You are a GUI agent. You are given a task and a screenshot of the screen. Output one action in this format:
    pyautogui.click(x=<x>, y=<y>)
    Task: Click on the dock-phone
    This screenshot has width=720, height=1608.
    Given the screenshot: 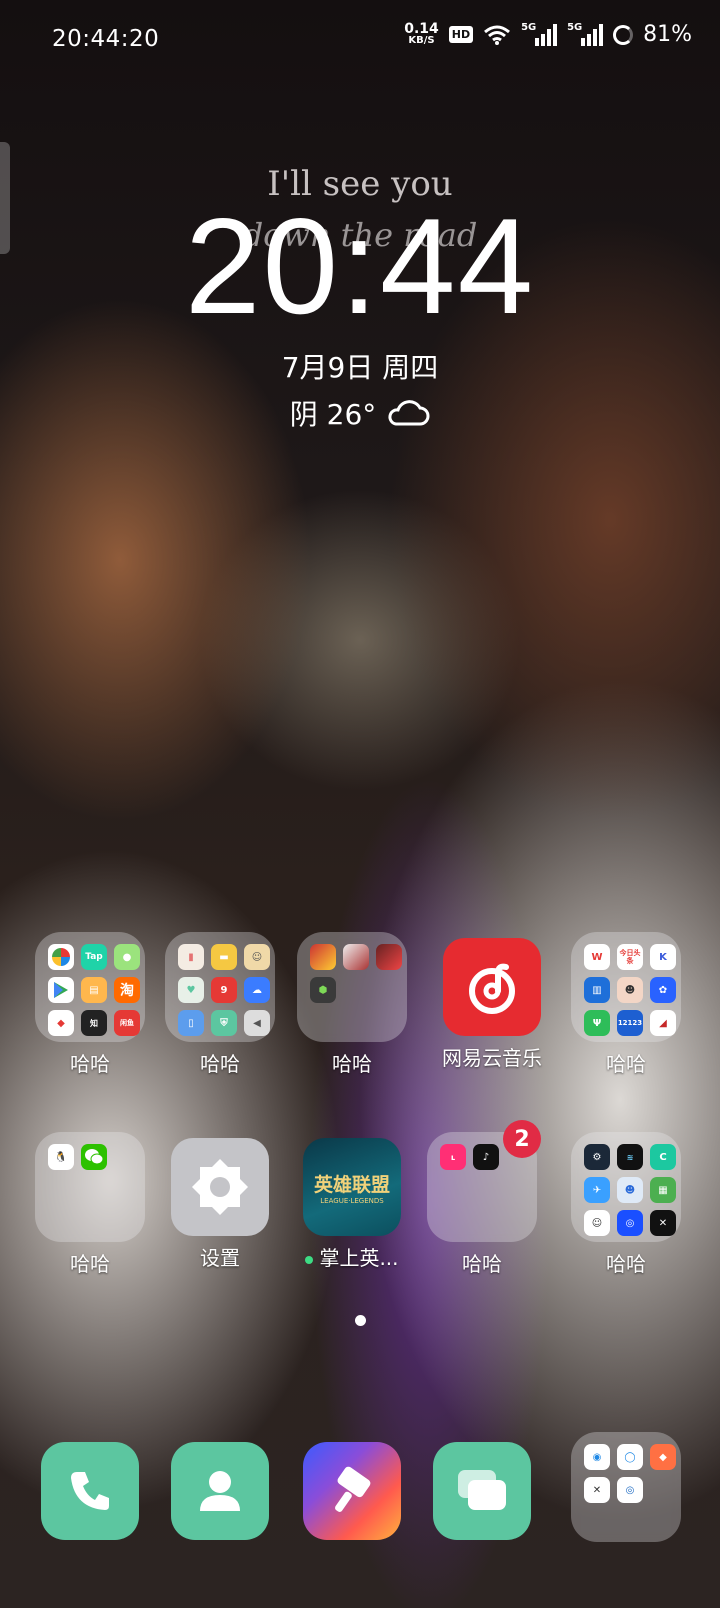 What is the action you would take?
    pyautogui.click(x=90, y=1491)
    